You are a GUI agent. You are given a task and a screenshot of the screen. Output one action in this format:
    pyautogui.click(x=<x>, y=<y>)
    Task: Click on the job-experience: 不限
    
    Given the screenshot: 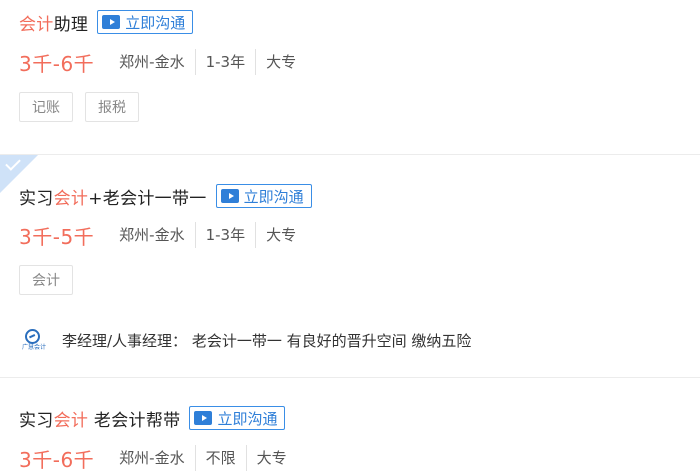 What is the action you would take?
    pyautogui.click(x=220, y=458)
    